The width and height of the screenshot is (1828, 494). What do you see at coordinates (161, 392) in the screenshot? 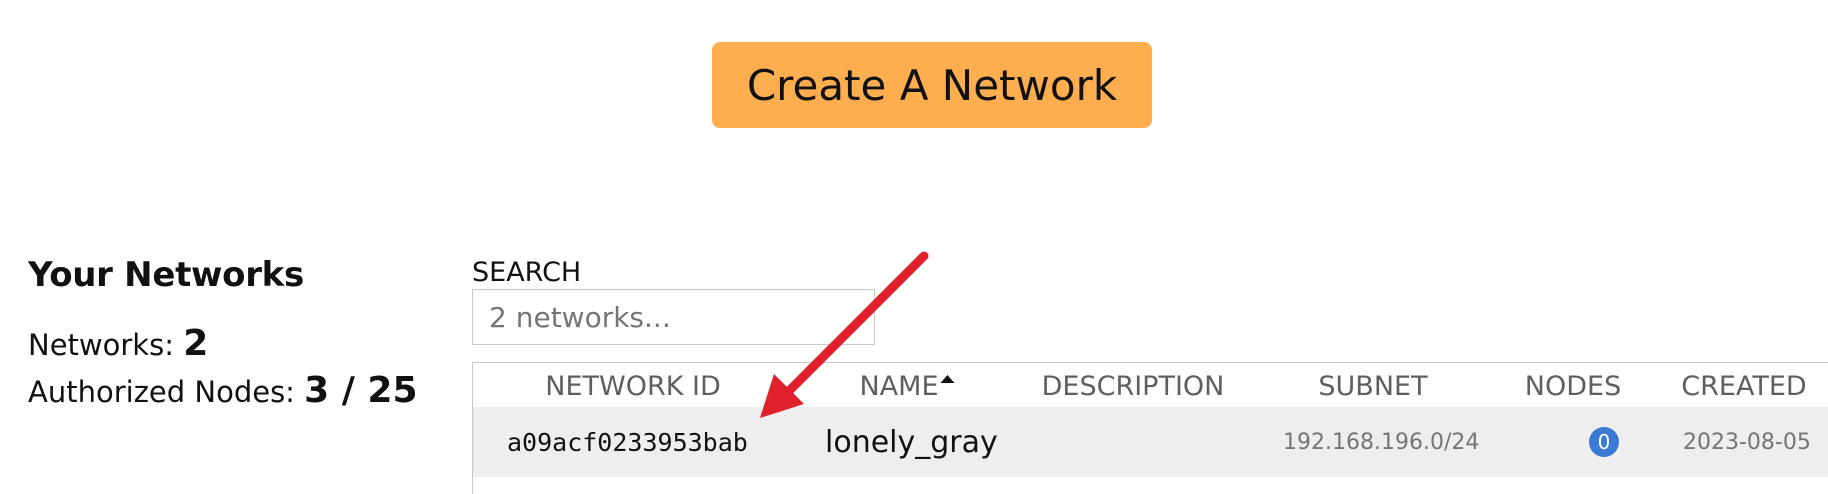
I see `authorized-nodes-label: Authorized Nodes:` at bounding box center [161, 392].